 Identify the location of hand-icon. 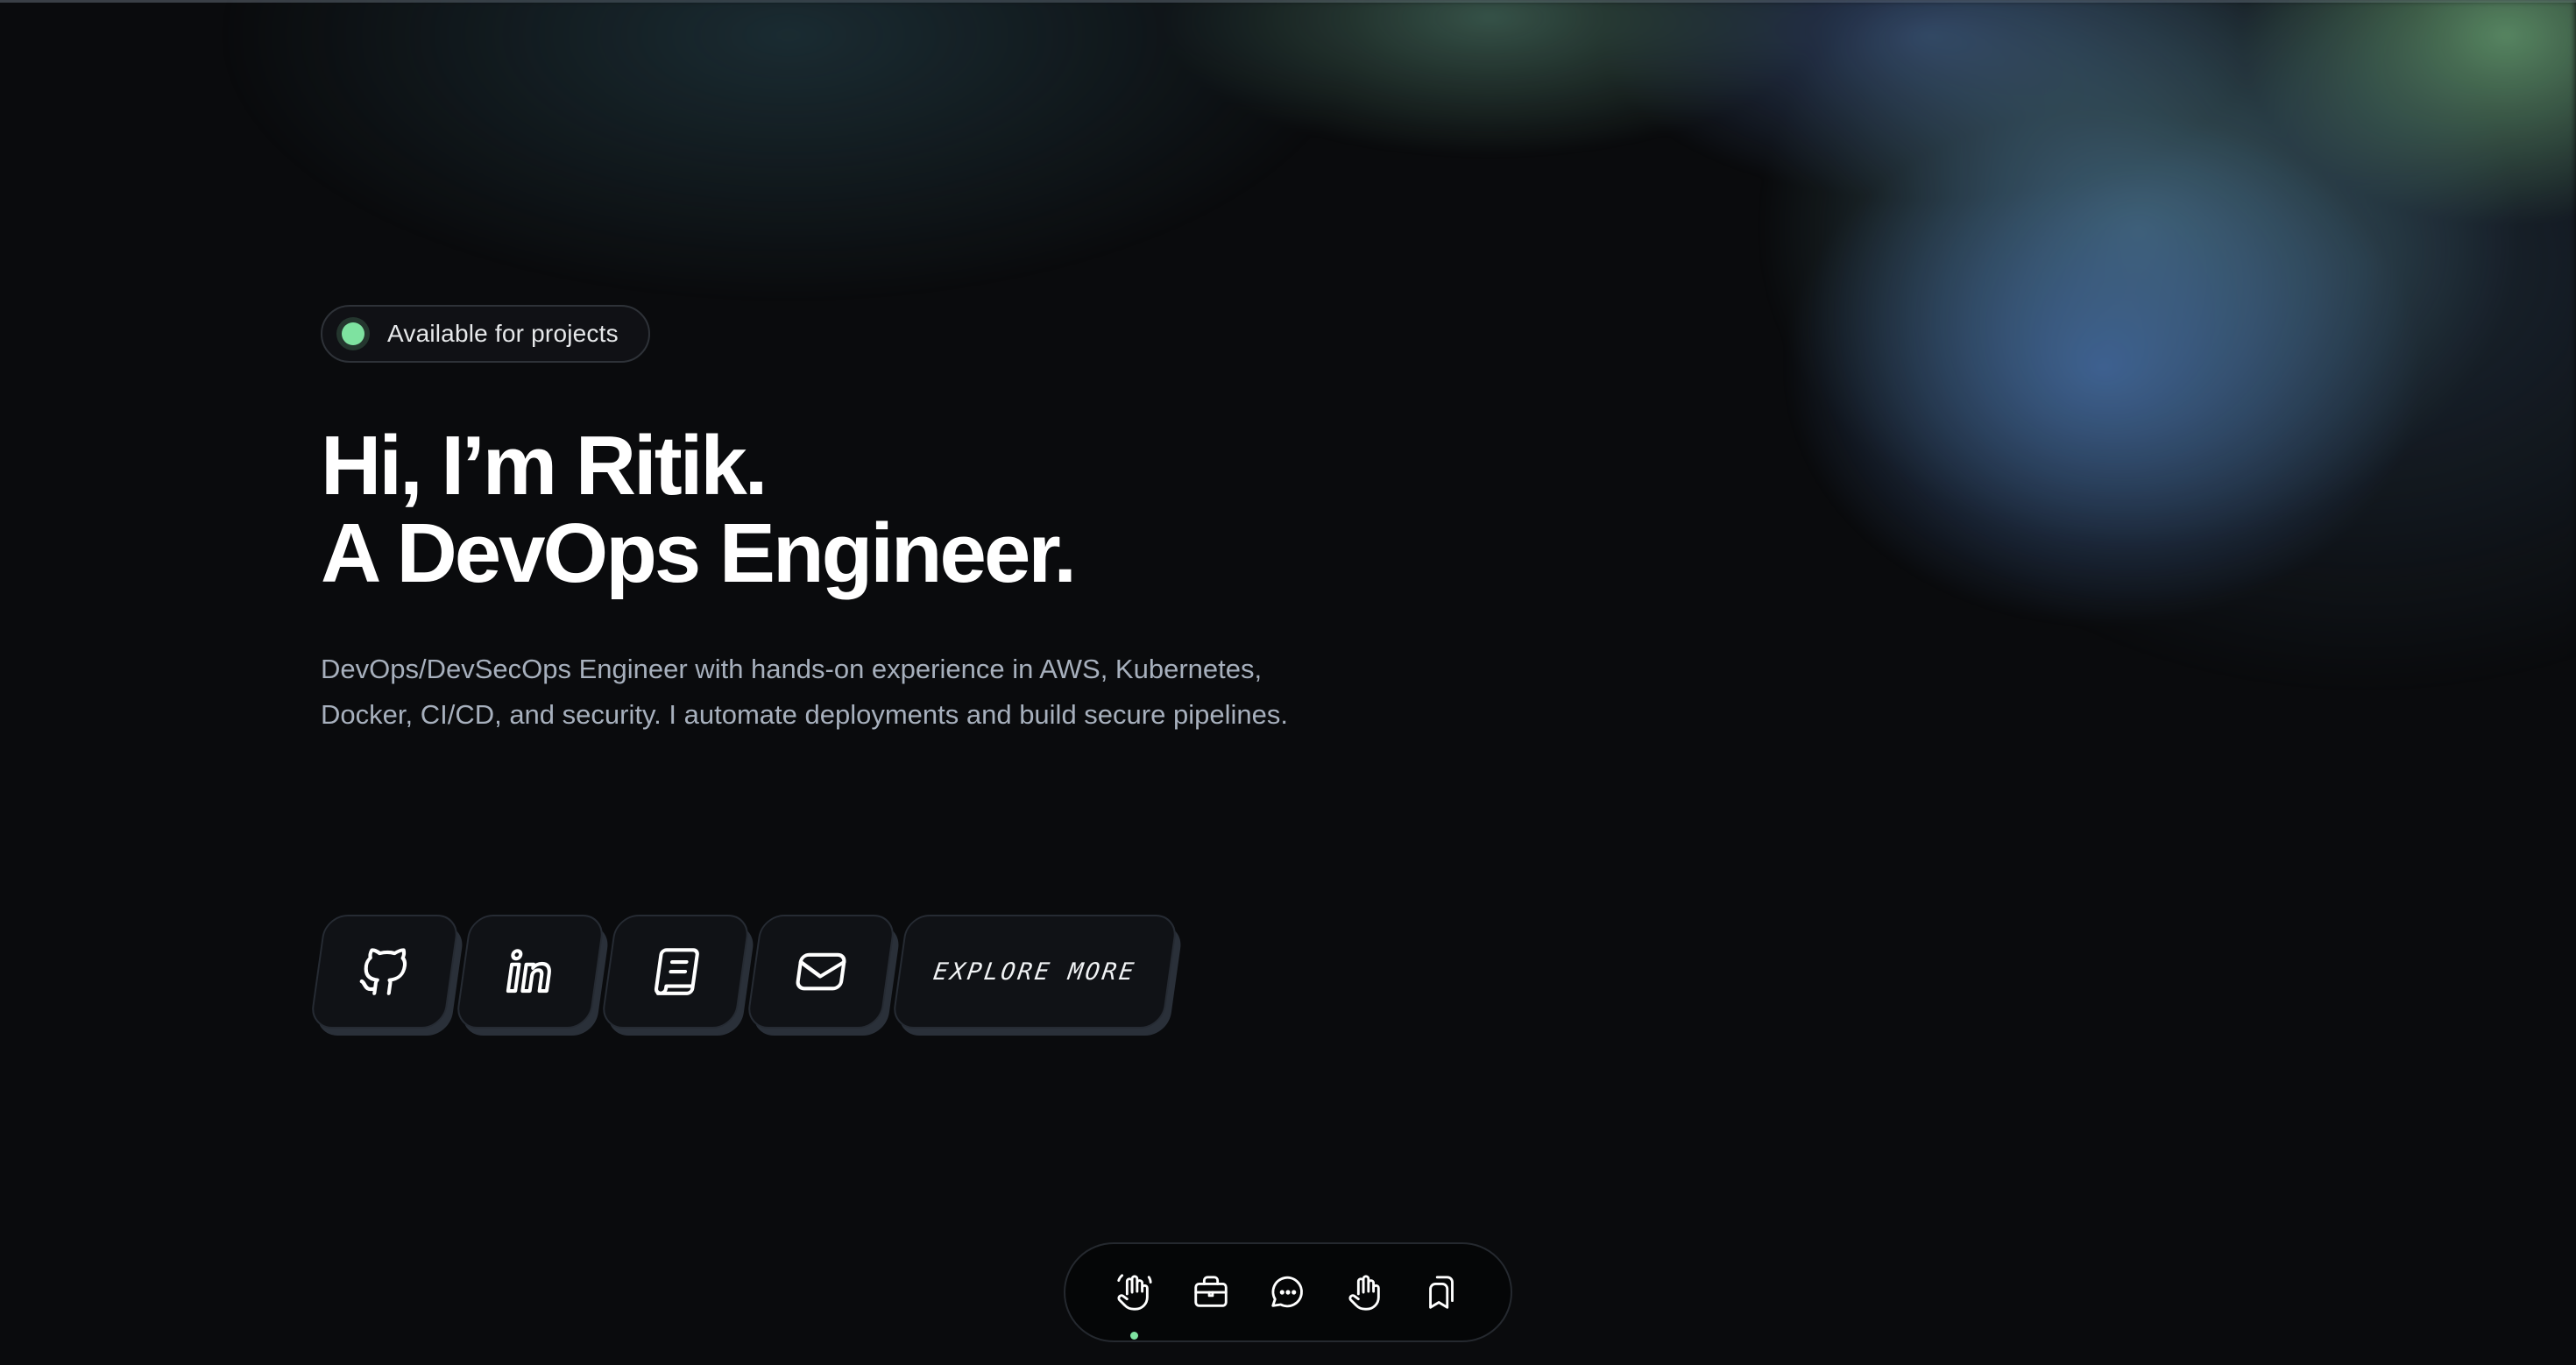
(1364, 1293).